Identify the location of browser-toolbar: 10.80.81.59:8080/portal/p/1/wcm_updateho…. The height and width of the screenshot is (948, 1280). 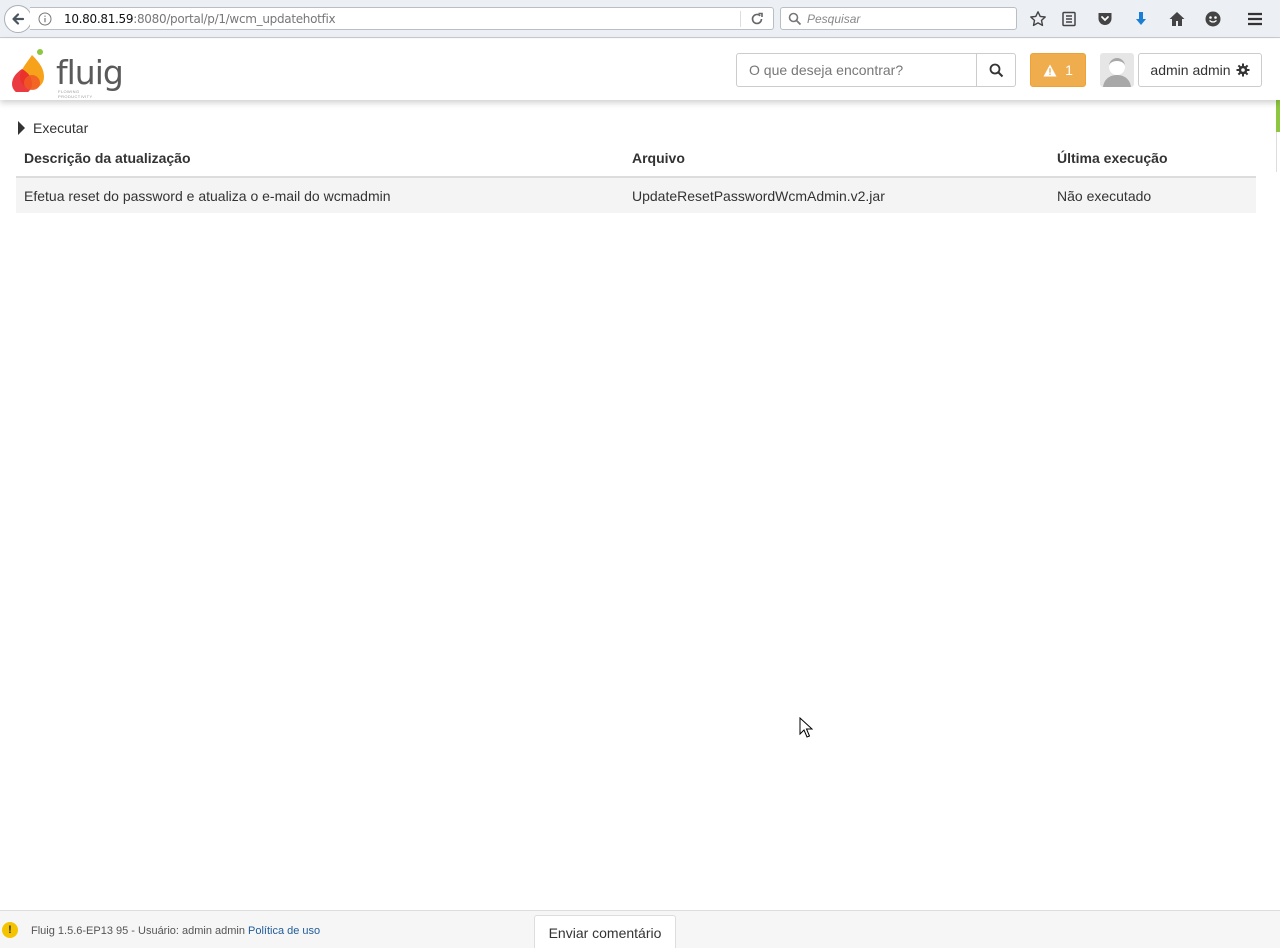
(640, 19).